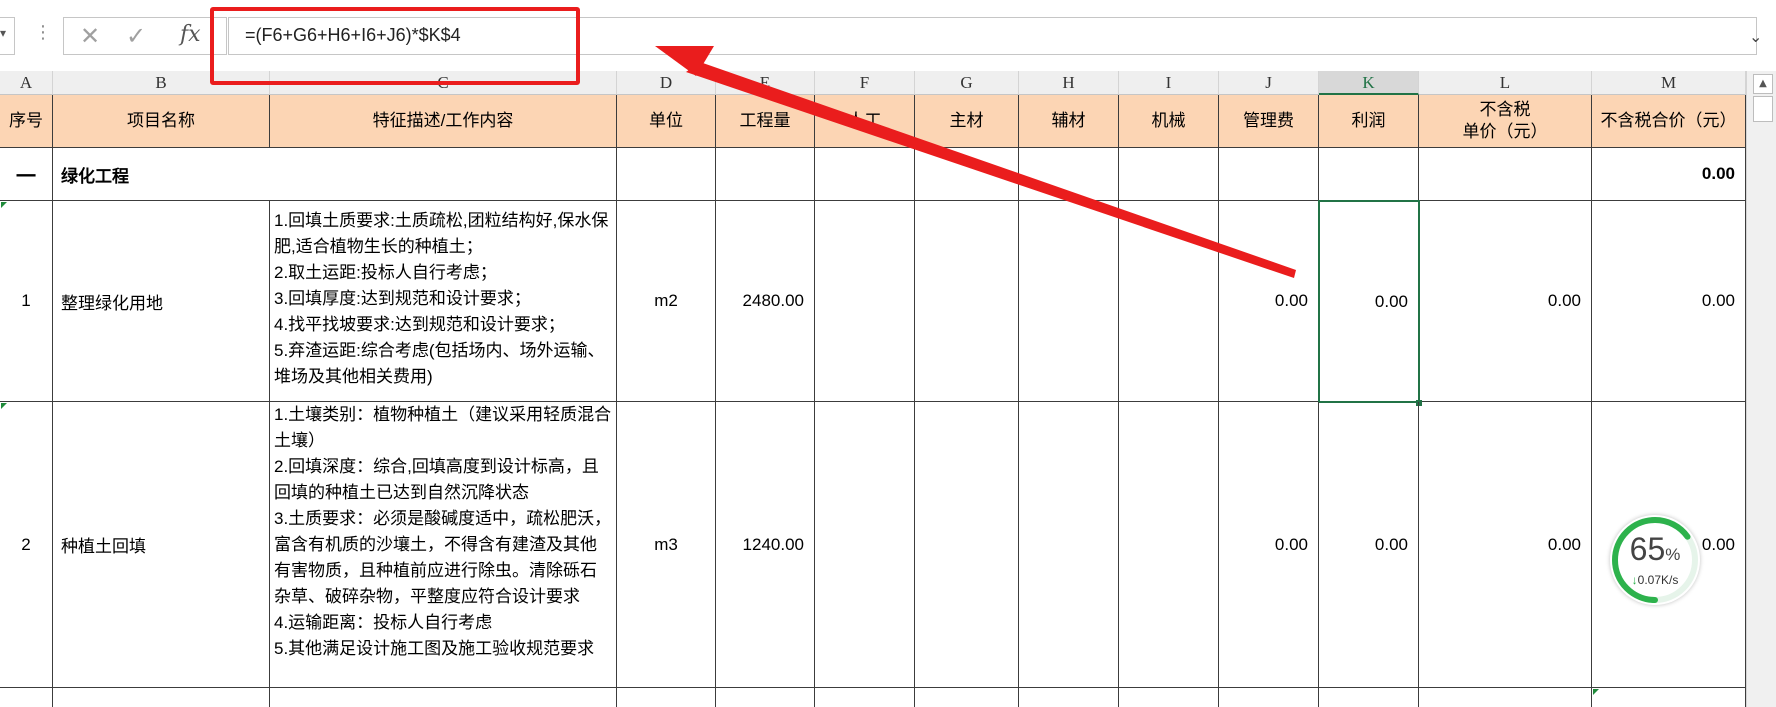 The image size is (1776, 707). What do you see at coordinates (765, 121) in the screenshot?
I see `header-qty: 工程量` at bounding box center [765, 121].